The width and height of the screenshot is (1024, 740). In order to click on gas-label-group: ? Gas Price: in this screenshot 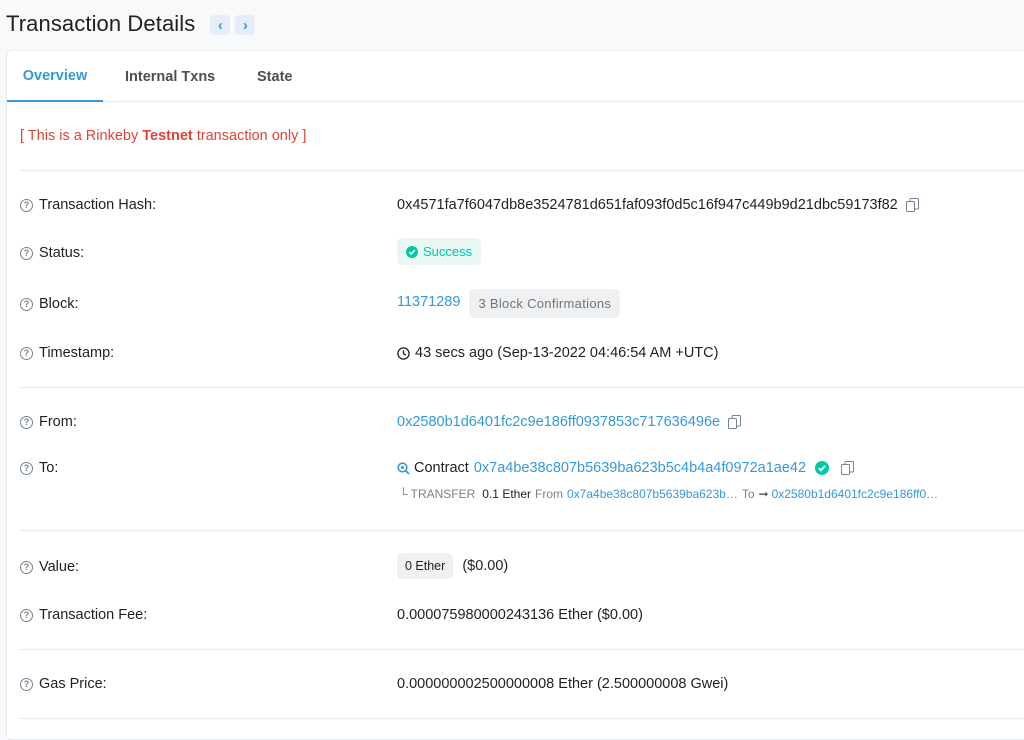, I will do `click(63, 684)`.